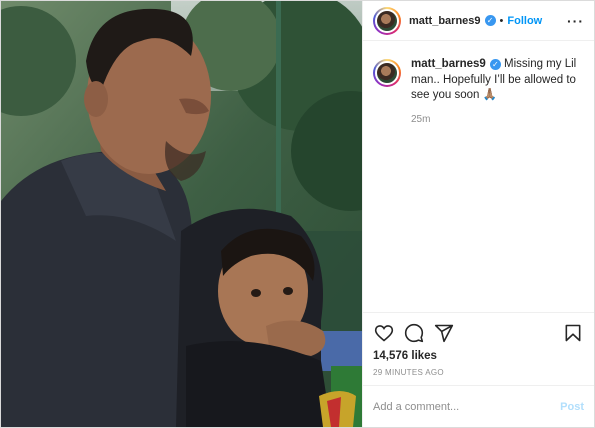 The width and height of the screenshot is (595, 428). What do you see at coordinates (478, 348) in the screenshot?
I see `actions-area: 14,576 likes 29 MINUTES AGO` at bounding box center [478, 348].